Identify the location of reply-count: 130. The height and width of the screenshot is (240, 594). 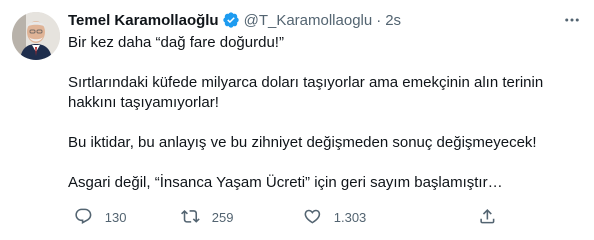
(115, 218).